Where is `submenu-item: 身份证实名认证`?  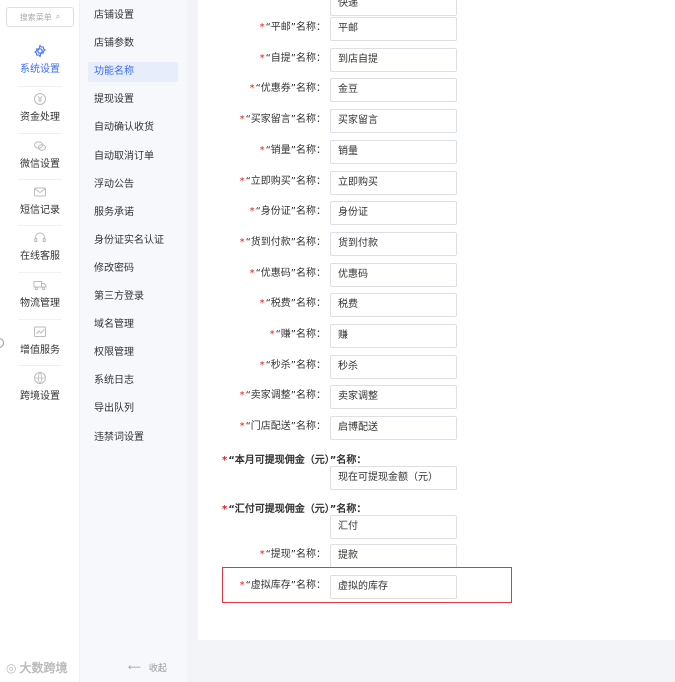
submenu-item: 身份证实名认证 is located at coordinates (133, 241).